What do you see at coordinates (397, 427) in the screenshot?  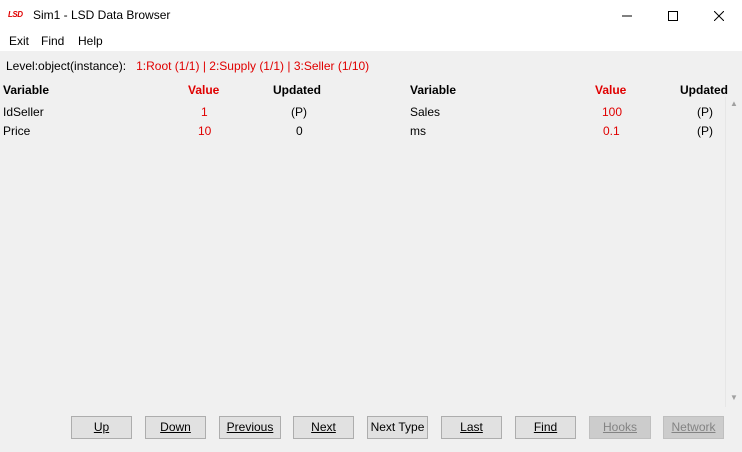 I see `next-type-button: Next Type` at bounding box center [397, 427].